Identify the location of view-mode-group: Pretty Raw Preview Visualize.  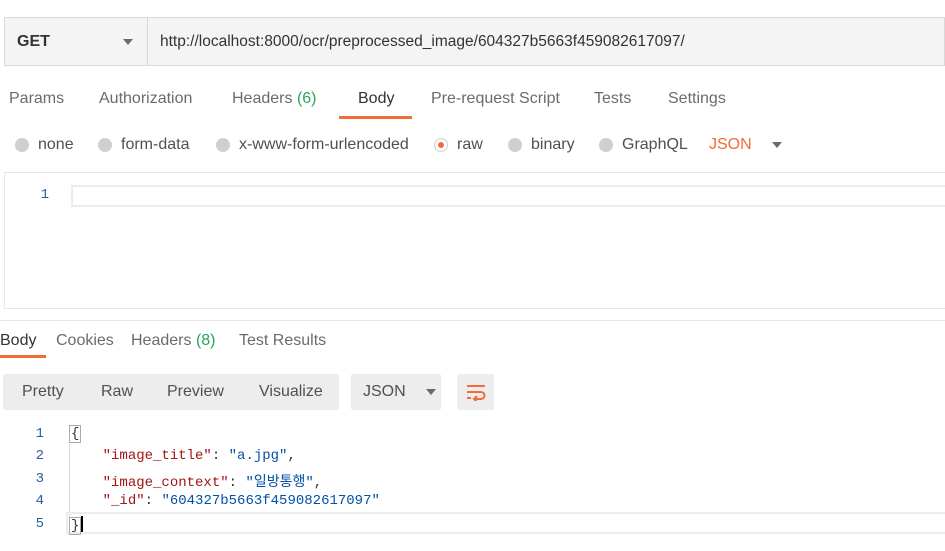
(171, 392).